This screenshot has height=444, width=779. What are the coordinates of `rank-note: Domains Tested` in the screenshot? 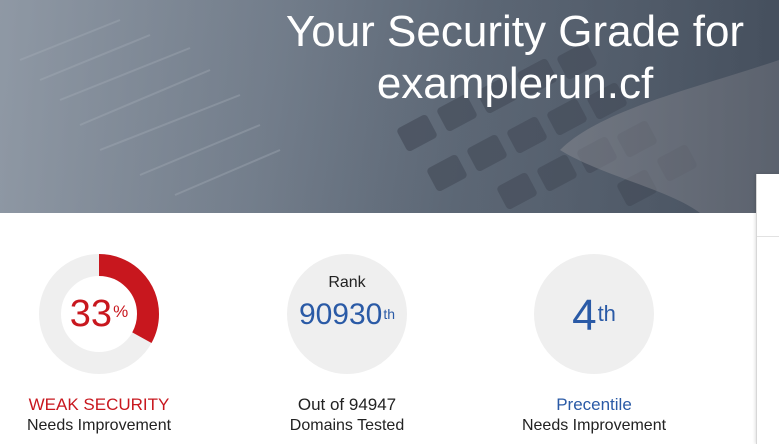 It's located at (347, 425).